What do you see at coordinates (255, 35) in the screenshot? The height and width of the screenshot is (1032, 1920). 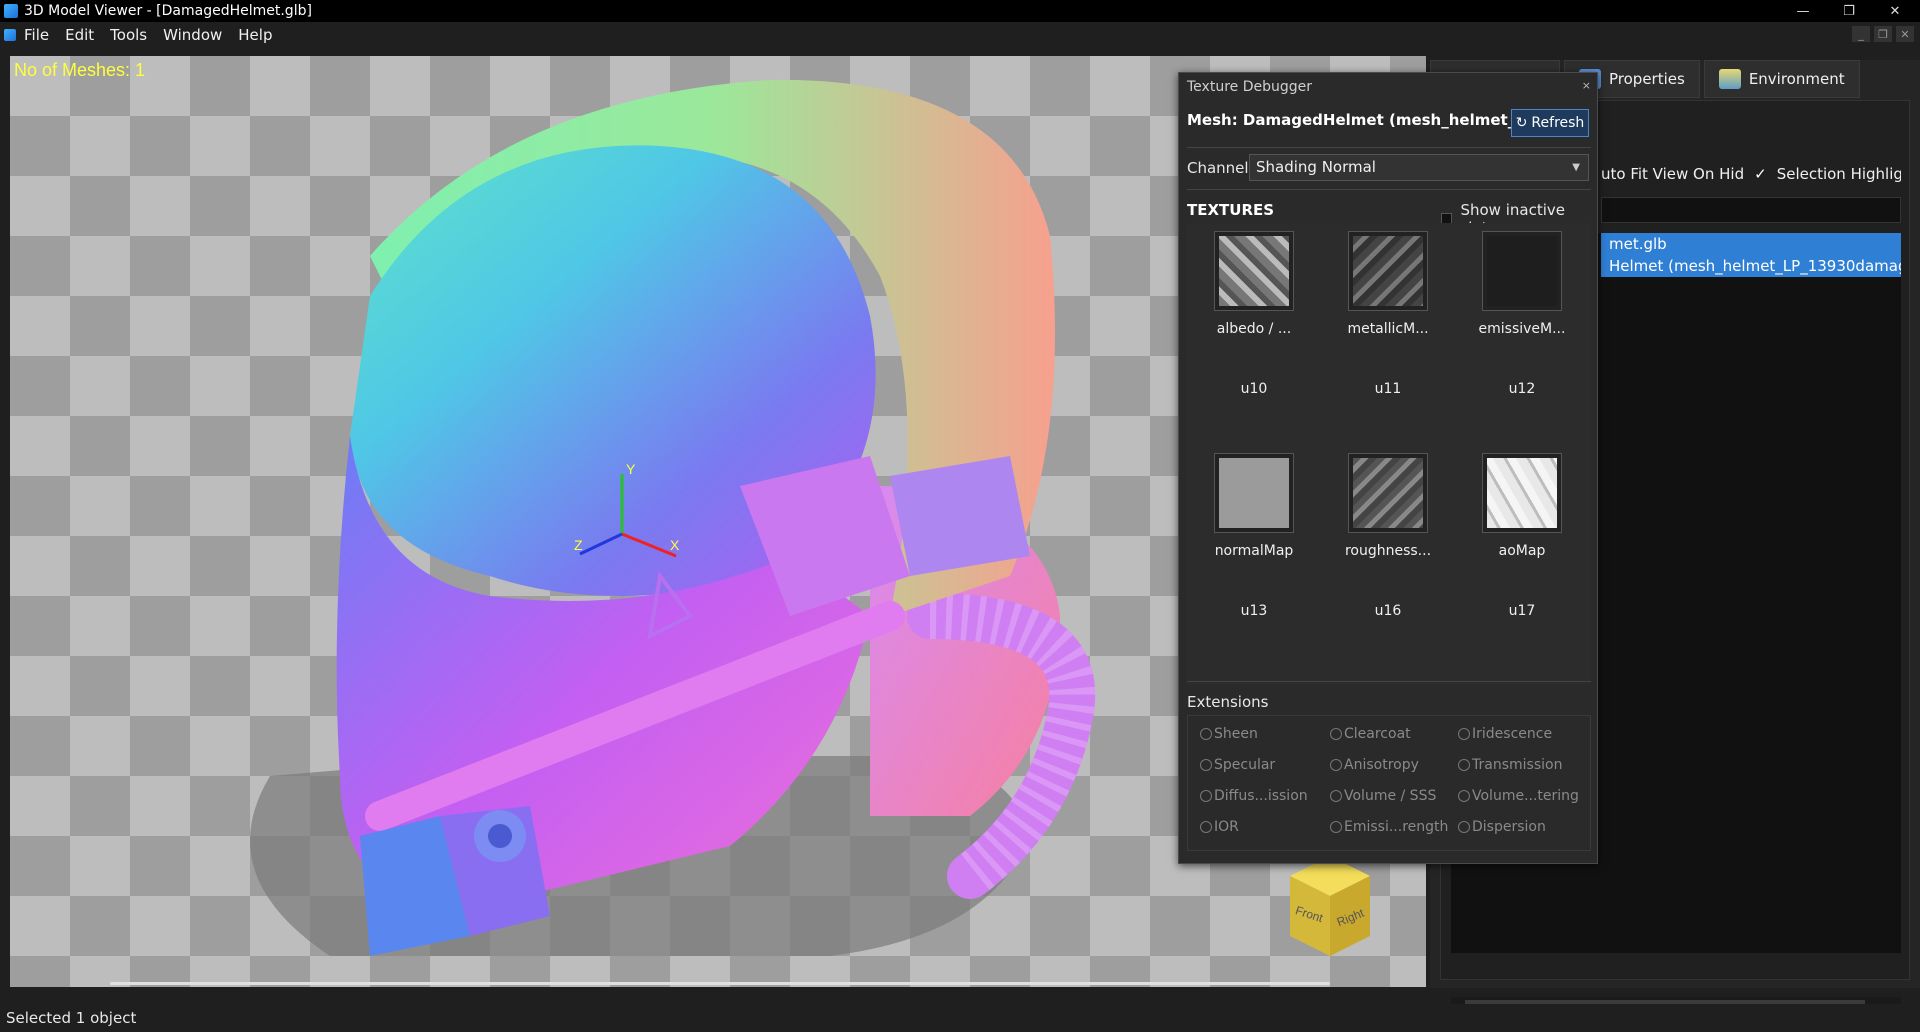 I see `menu-help: Help` at bounding box center [255, 35].